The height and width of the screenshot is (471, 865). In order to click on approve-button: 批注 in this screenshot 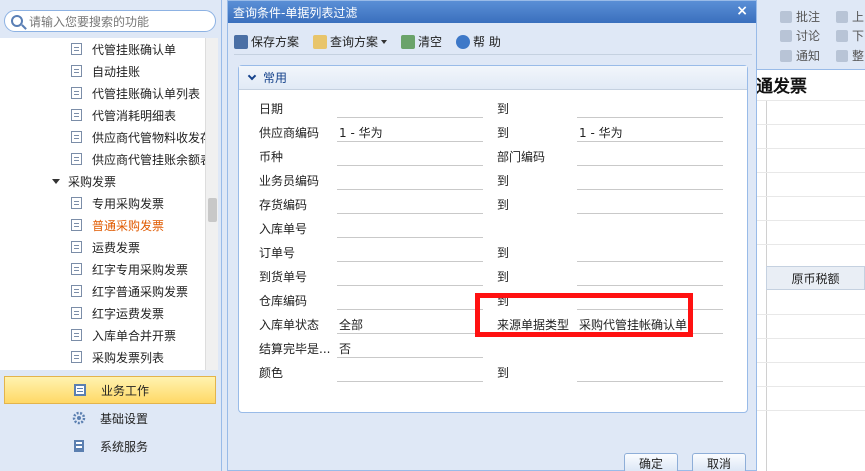, I will do `click(800, 16)`.